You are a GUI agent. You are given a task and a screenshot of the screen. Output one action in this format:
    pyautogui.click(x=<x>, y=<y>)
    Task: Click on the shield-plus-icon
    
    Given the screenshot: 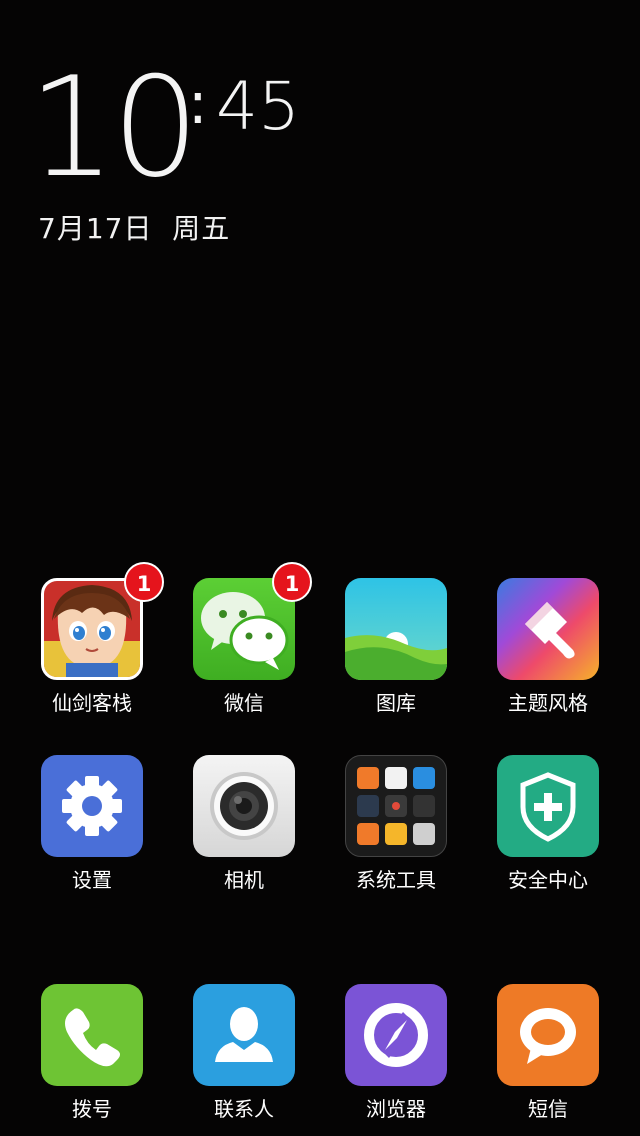 What is the action you would take?
    pyautogui.click(x=548, y=806)
    